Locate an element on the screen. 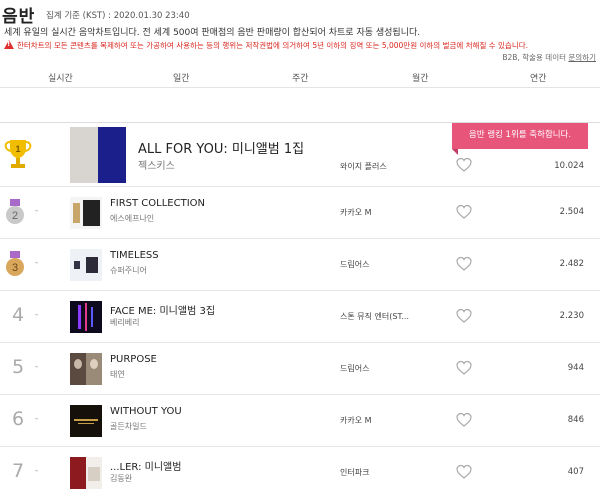 This screenshot has width=600, height=498. inquiry-link: 문의하기 is located at coordinates (582, 57).